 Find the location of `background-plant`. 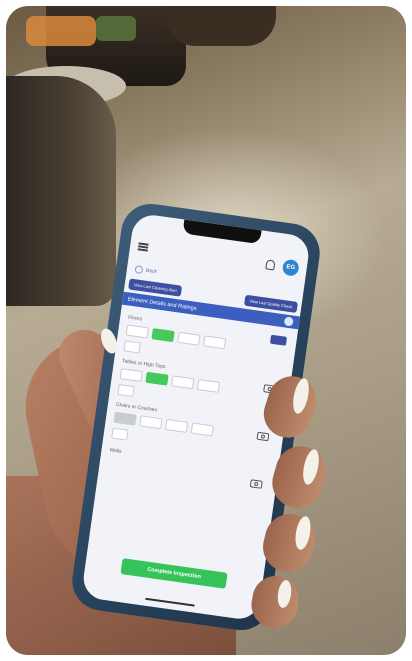

background-plant is located at coordinates (116, 28).